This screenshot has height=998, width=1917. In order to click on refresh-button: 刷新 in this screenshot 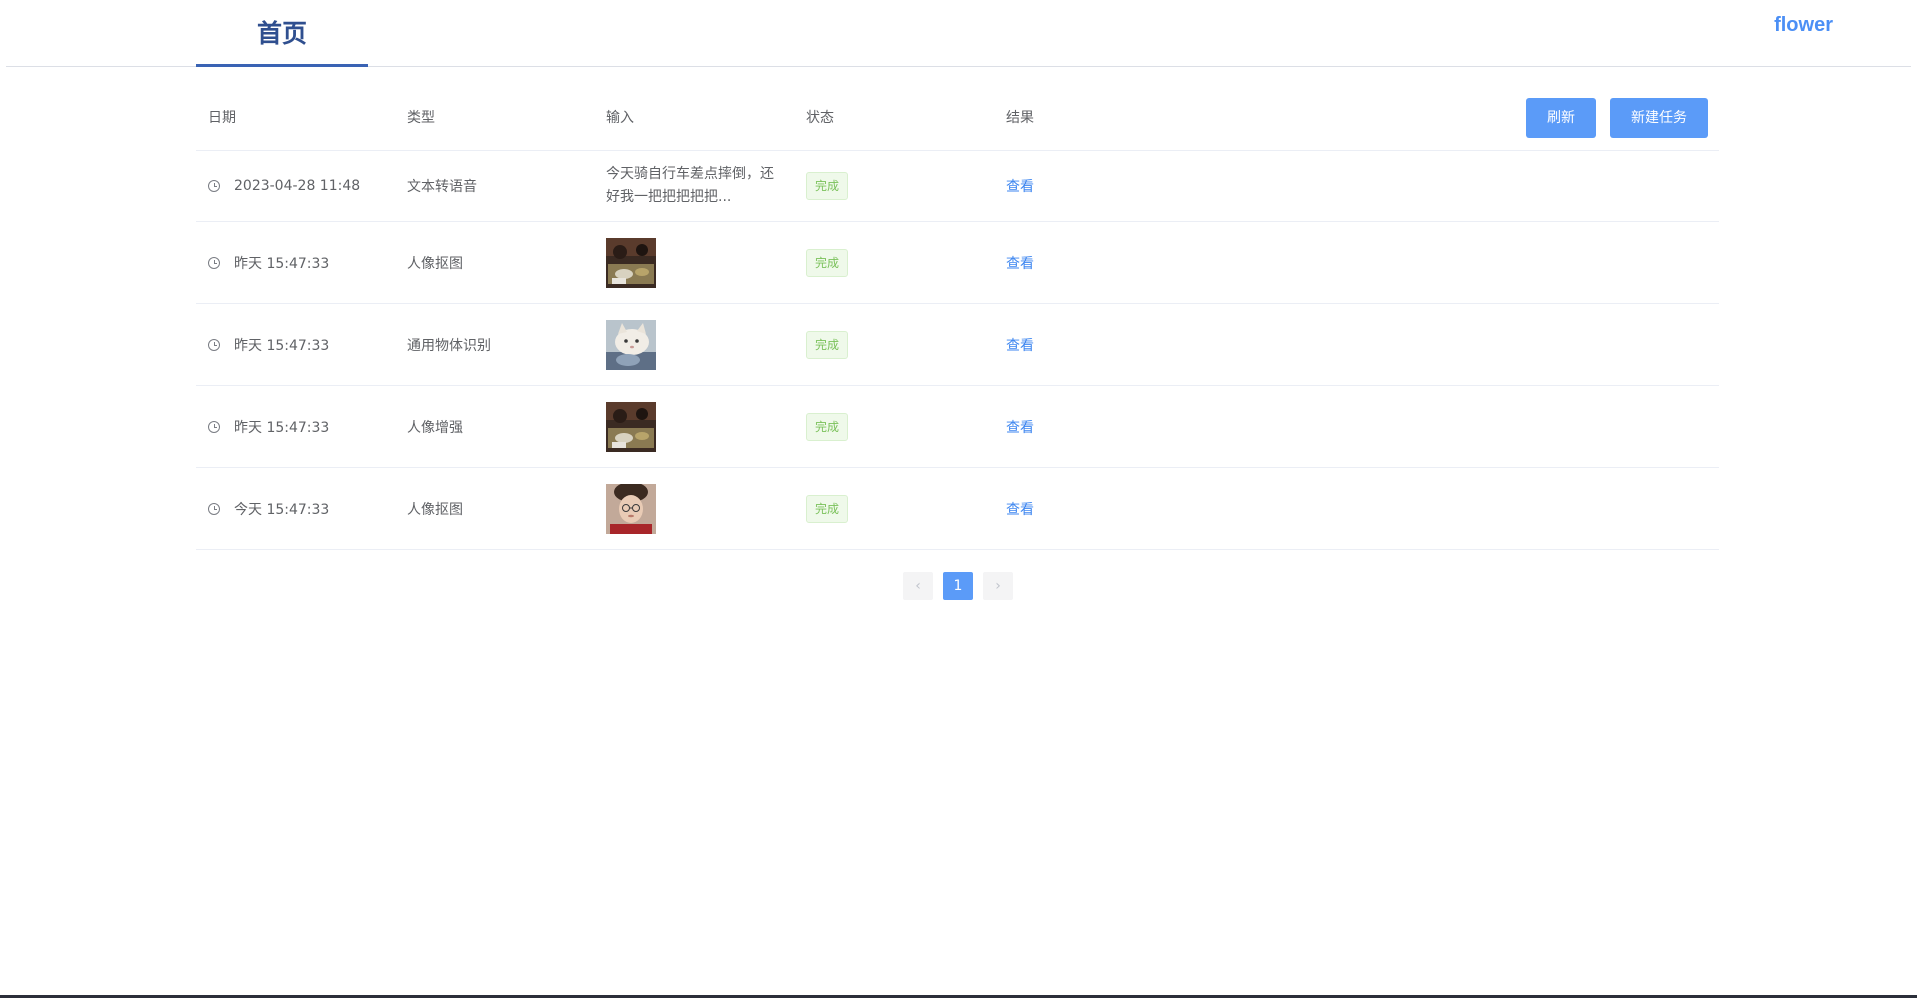, I will do `click(1561, 118)`.